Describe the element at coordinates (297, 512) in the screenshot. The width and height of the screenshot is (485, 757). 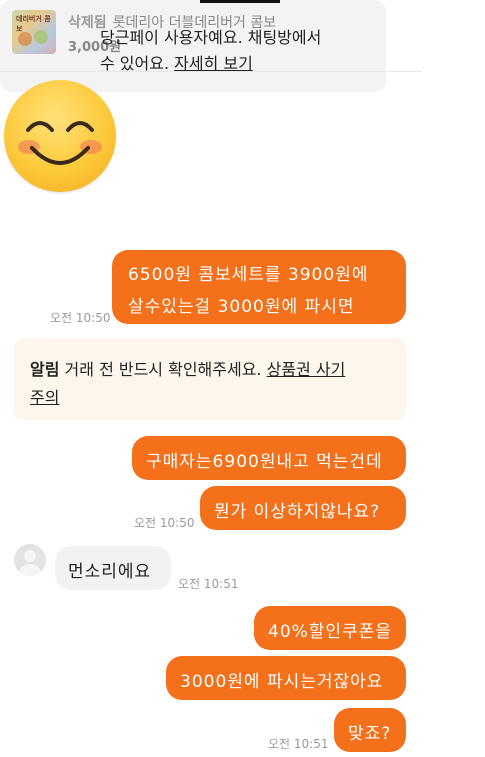
I see `message-line: 뭔가 이상하지않나요?` at that location.